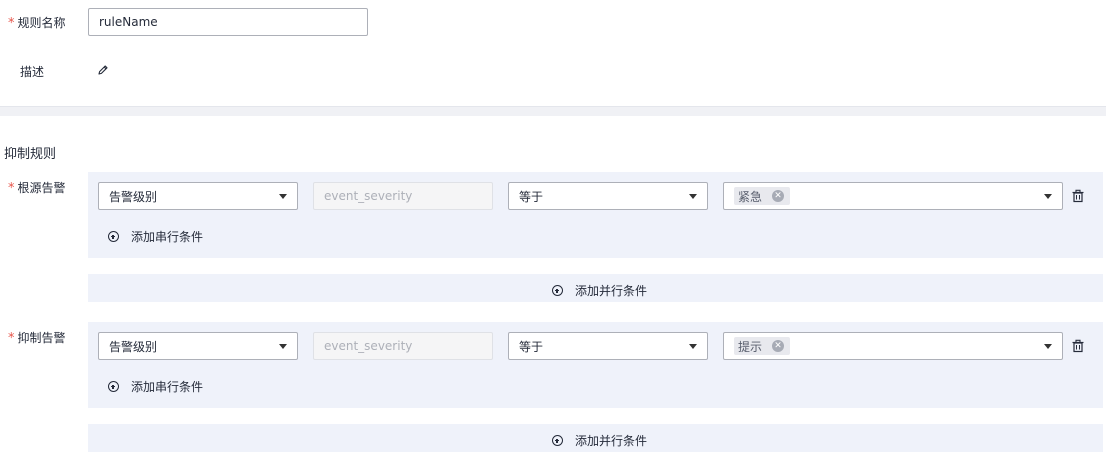 The image size is (1106, 459). What do you see at coordinates (228, 22) in the screenshot?
I see `rule-name-input` at bounding box center [228, 22].